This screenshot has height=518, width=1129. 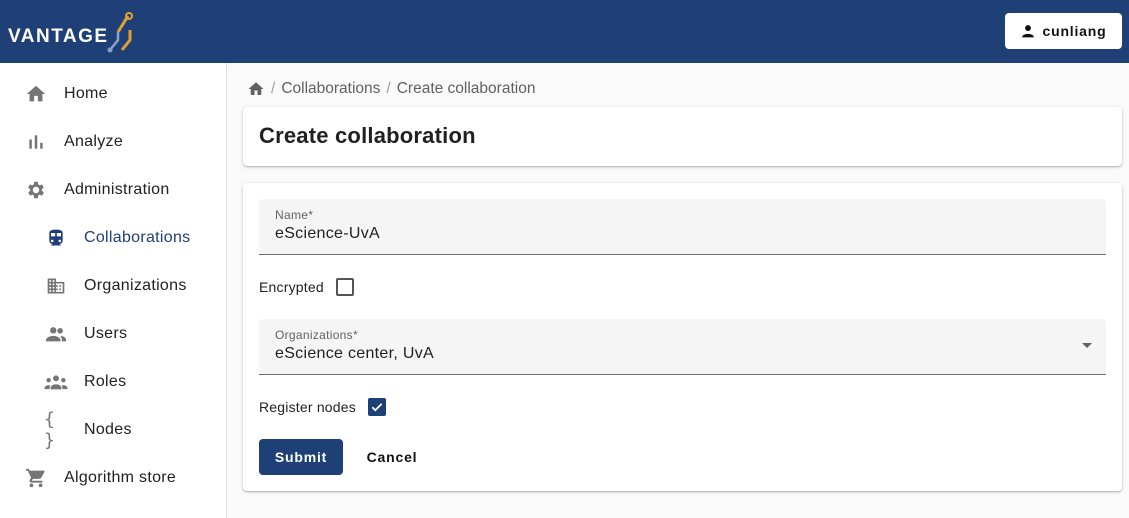 What do you see at coordinates (56, 382) in the screenshot?
I see `groups-icon` at bounding box center [56, 382].